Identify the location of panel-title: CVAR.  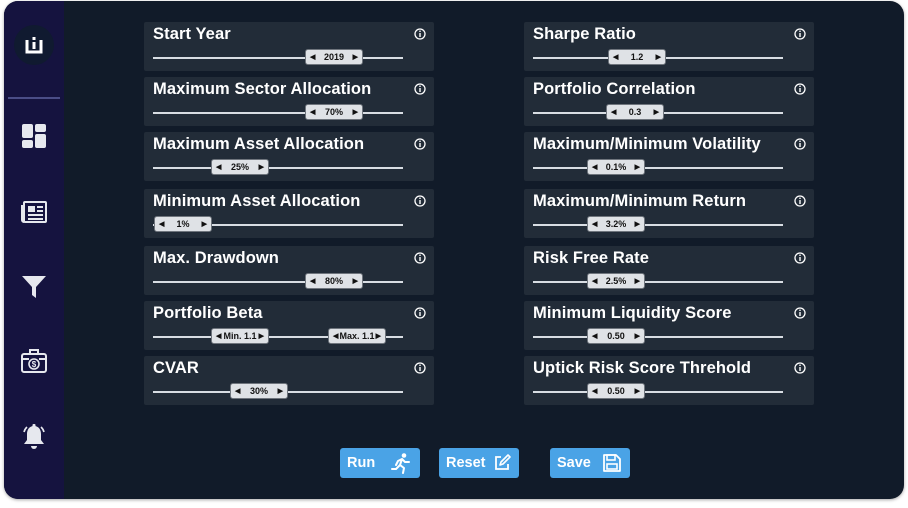
(176, 368).